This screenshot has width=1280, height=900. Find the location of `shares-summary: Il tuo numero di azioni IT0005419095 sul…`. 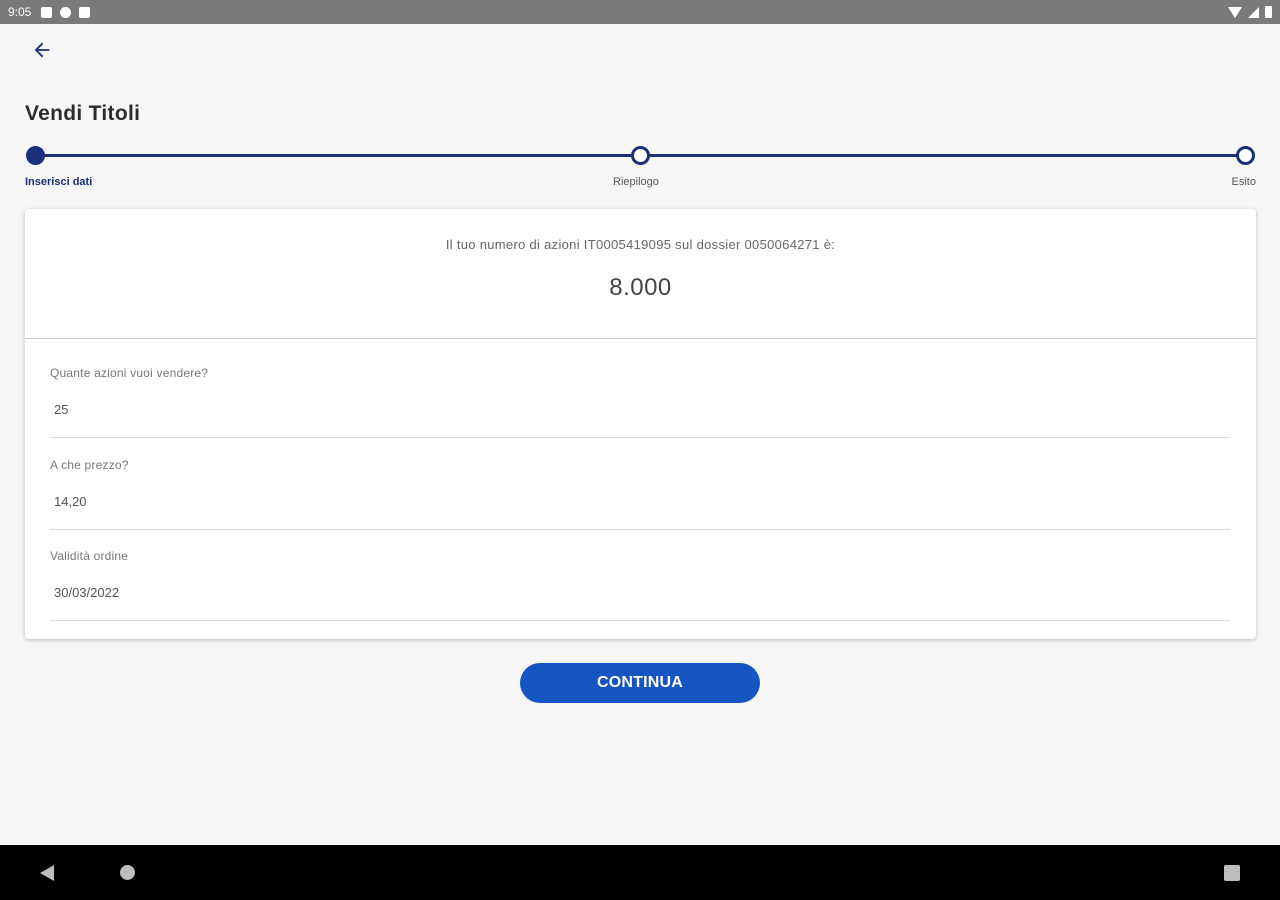

shares-summary: Il tuo numero di azioni IT0005419095 sul… is located at coordinates (640, 274).